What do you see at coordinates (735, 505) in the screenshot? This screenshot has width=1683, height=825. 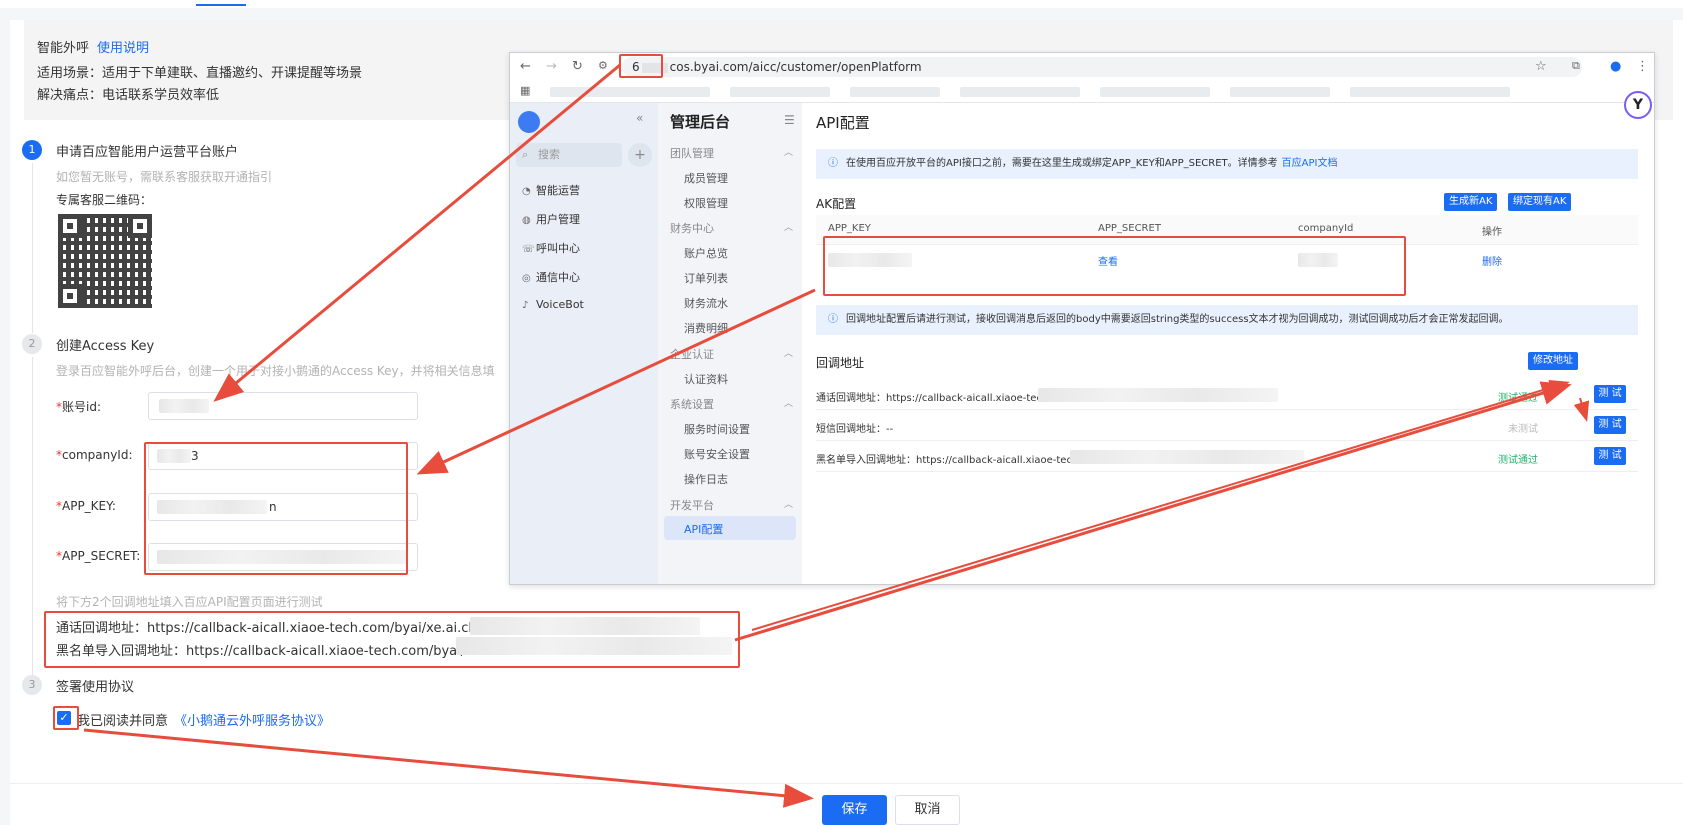 I see `menu-group-dev-platform: 开发平台 ︿` at bounding box center [735, 505].